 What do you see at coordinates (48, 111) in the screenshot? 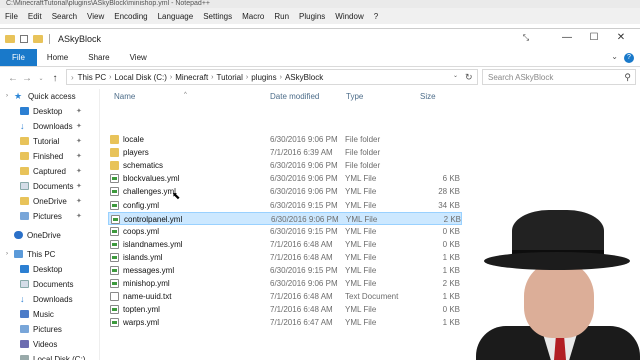
I see `nav-item-label: Desktop` at bounding box center [48, 111].